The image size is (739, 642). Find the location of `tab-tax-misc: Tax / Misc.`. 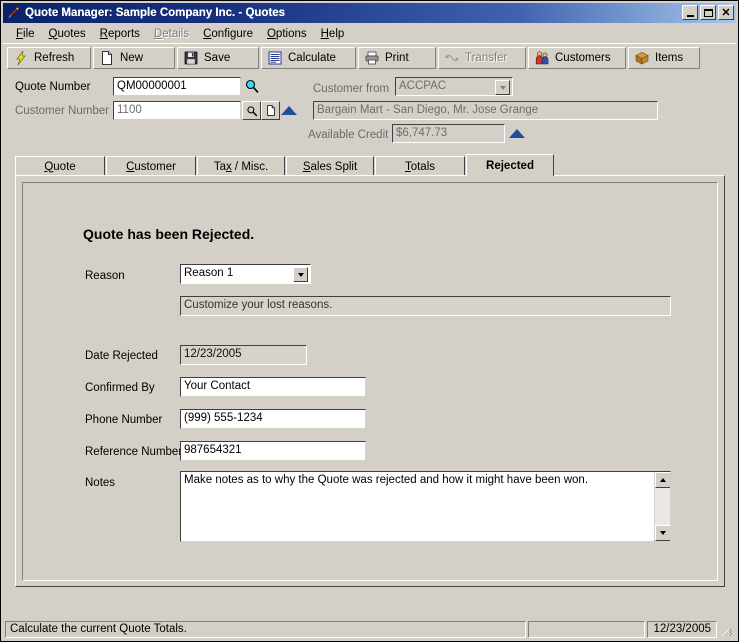

tab-tax-misc: Tax / Misc. is located at coordinates (241, 166).